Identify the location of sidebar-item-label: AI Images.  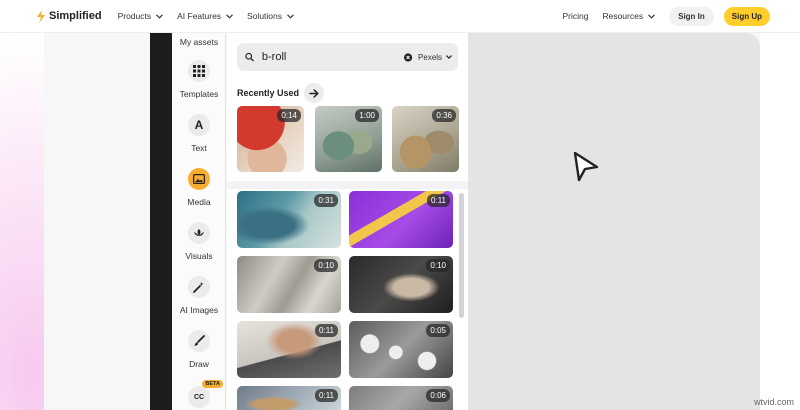
(199, 310).